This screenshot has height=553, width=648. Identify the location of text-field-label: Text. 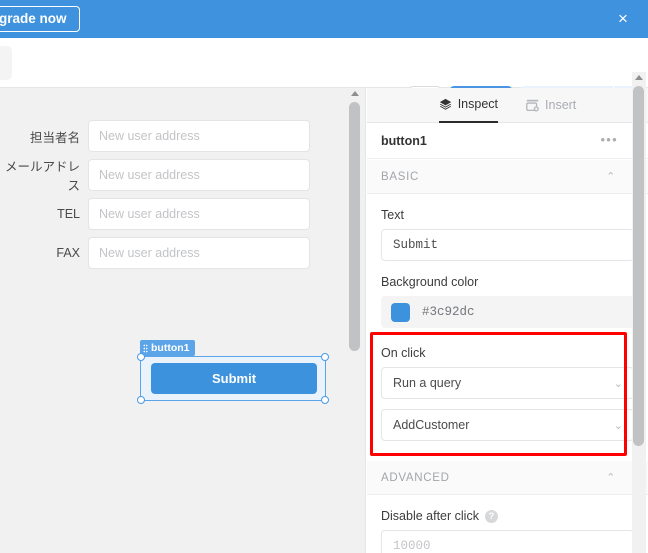
(392, 215).